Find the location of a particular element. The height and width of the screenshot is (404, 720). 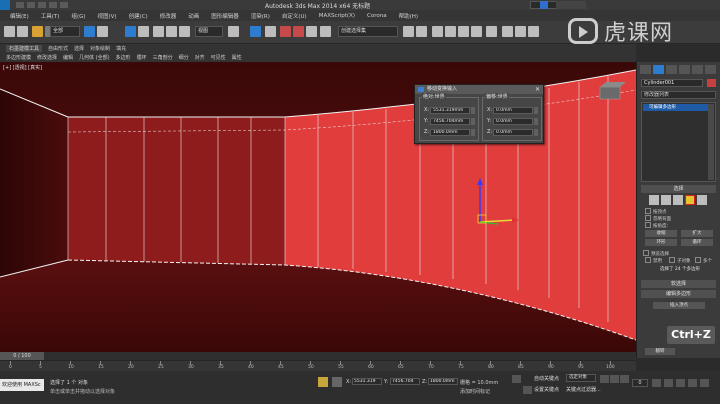

reference-coordinate-dropdown: 视图 is located at coordinates (209, 31).